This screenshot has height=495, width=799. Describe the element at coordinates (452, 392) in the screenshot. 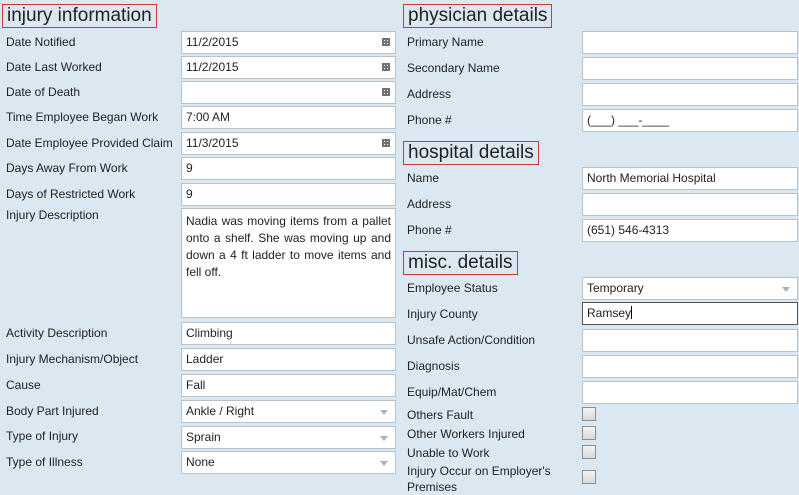

I see `equip-label: Equip/Mat/Chem` at that location.